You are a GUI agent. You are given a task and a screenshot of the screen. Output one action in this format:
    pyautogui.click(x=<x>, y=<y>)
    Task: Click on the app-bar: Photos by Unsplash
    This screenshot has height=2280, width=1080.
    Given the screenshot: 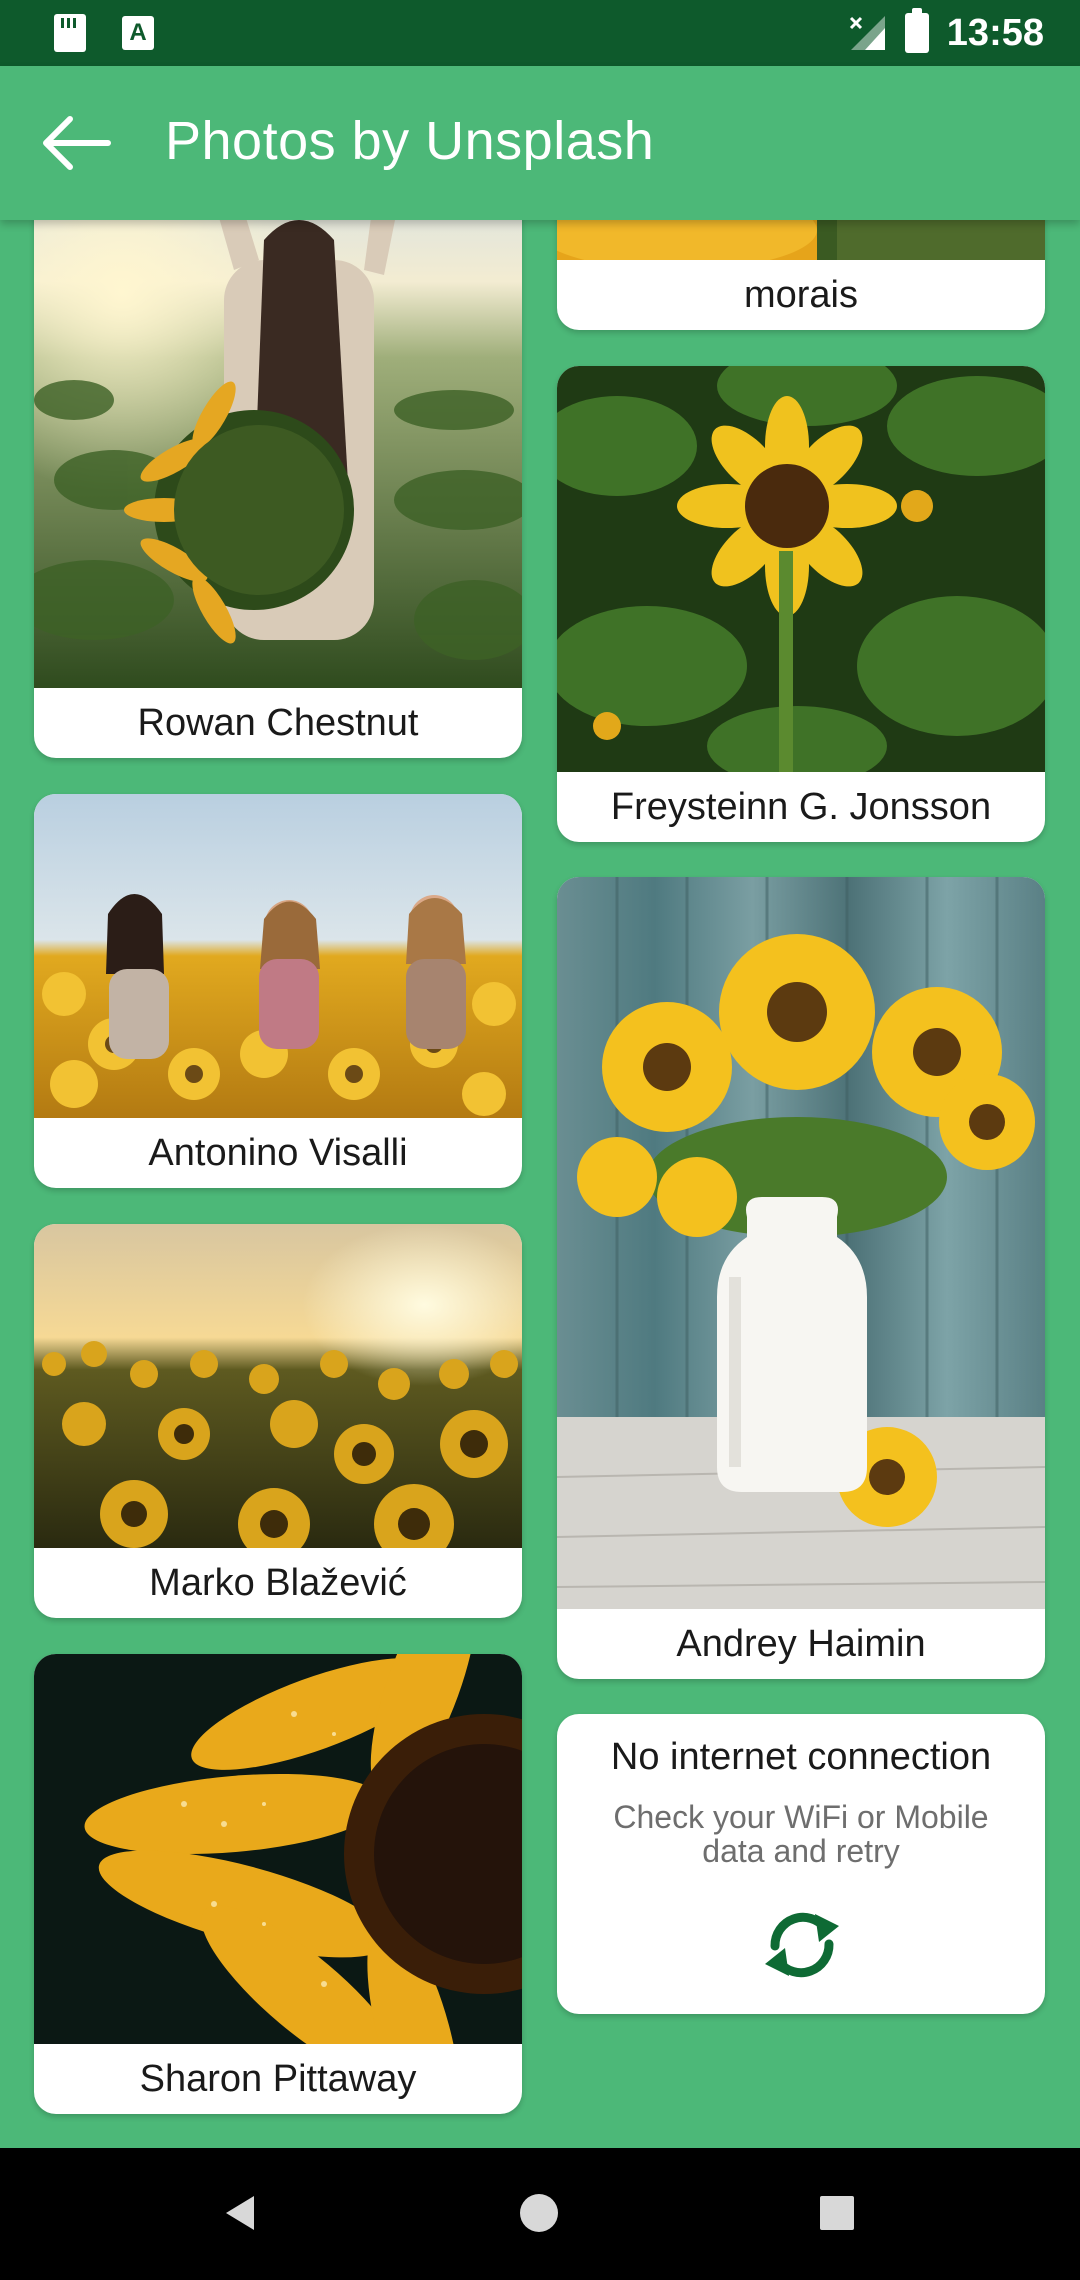 What is the action you would take?
    pyautogui.click(x=540, y=143)
    